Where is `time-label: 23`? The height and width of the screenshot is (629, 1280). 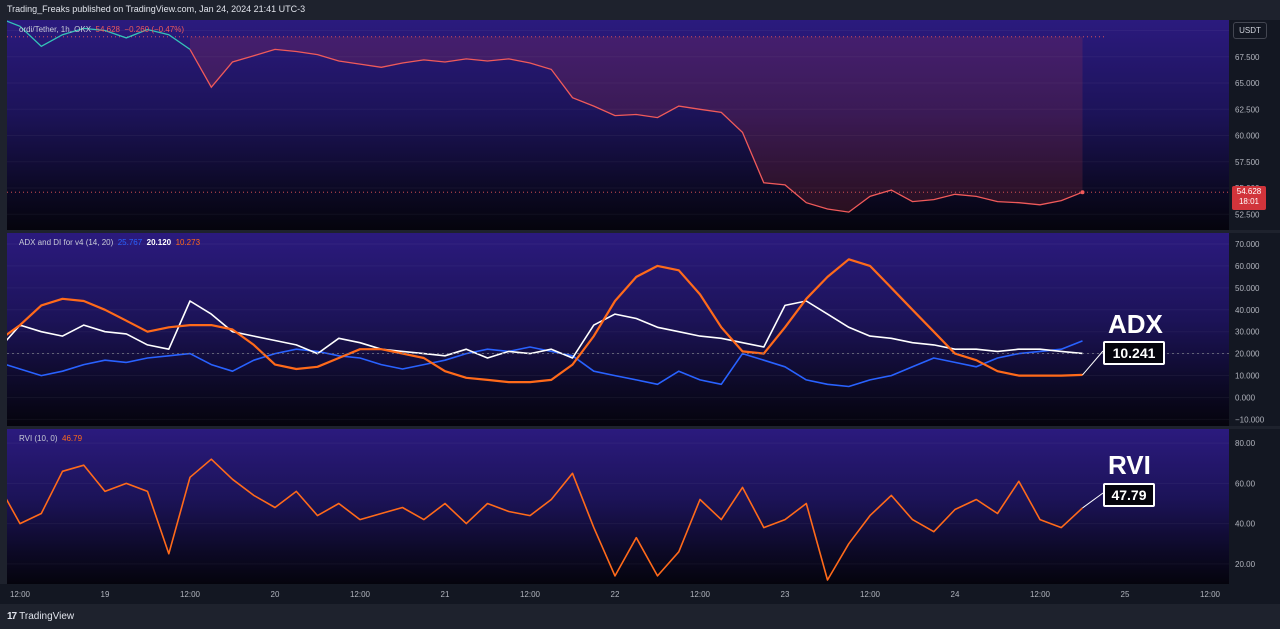 time-label: 23 is located at coordinates (785, 594).